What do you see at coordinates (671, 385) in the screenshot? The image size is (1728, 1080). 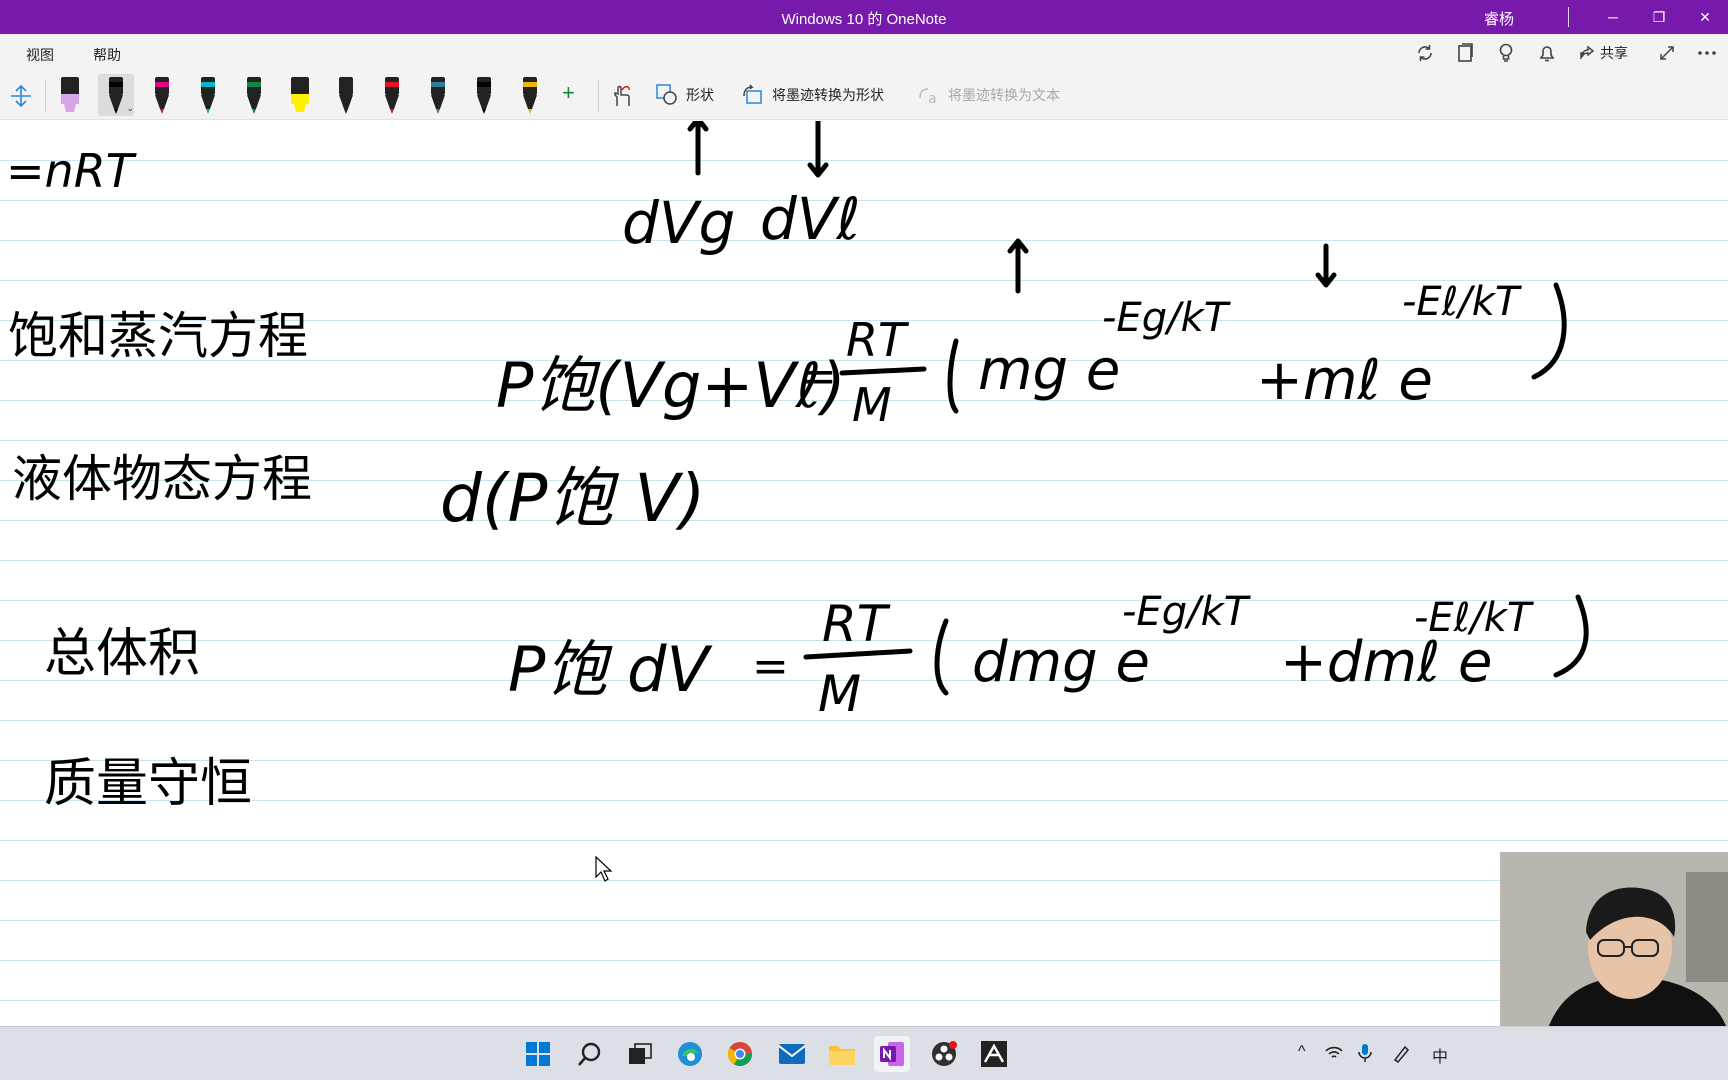 I see `ink-sat-eq-lhs: P饱(Vg+Vℓ)` at bounding box center [671, 385].